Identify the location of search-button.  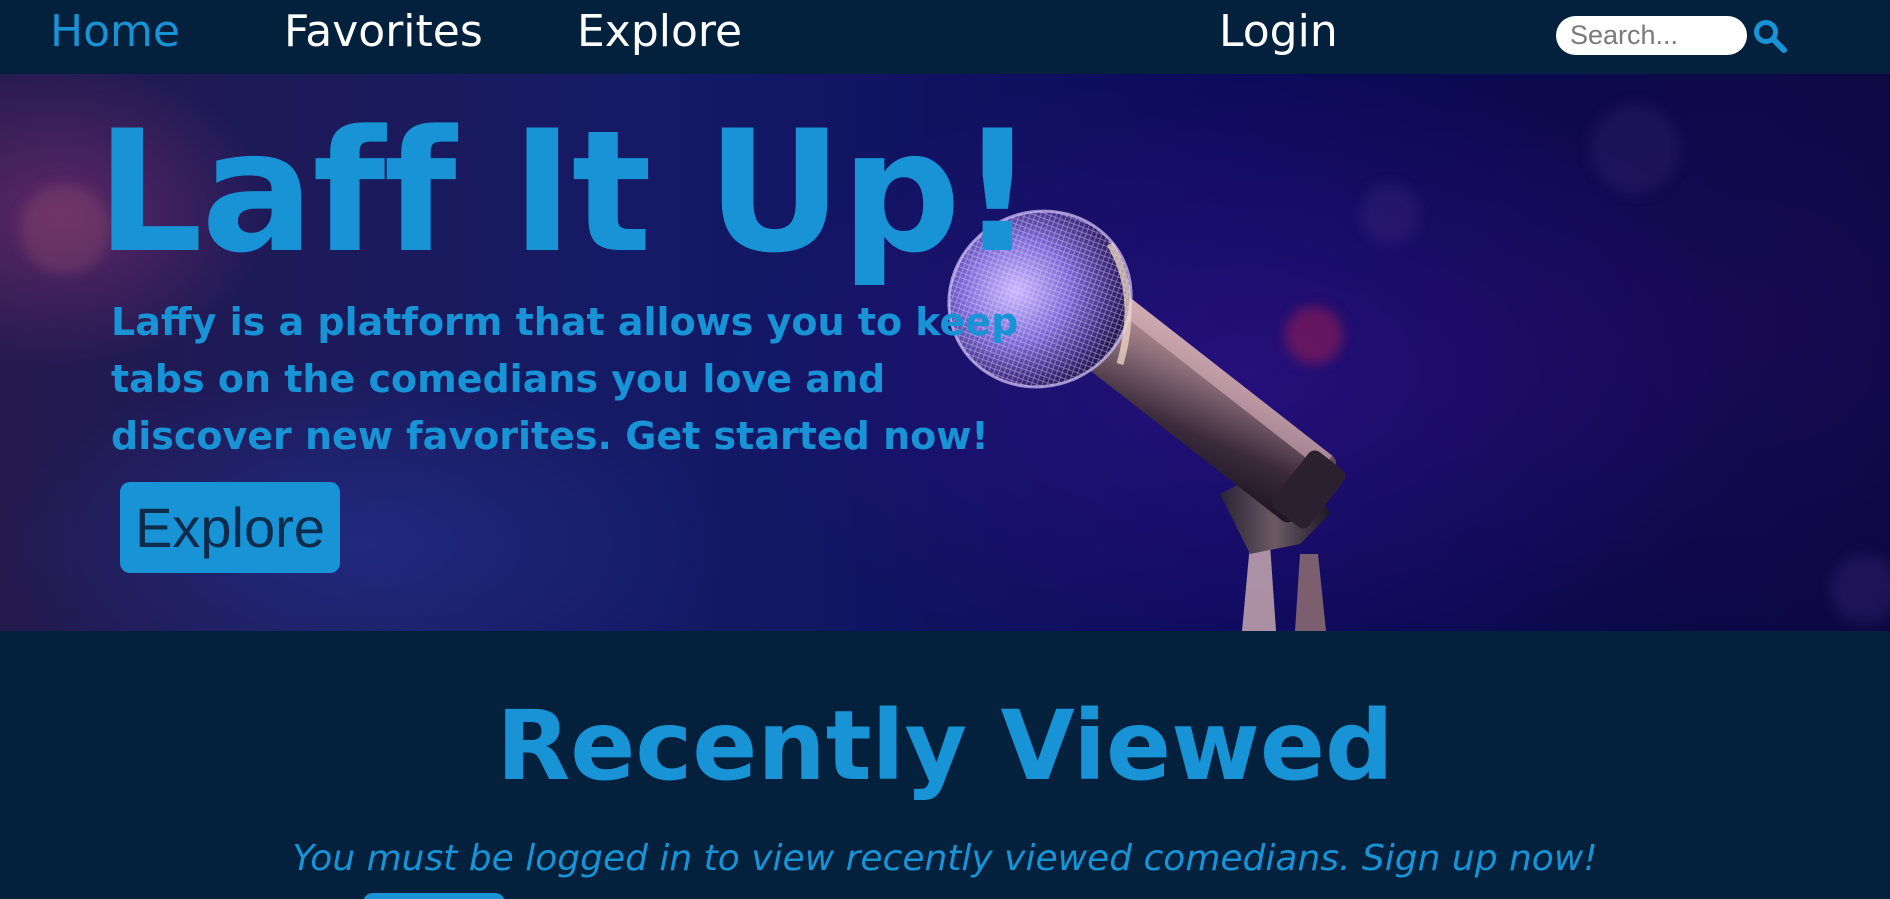
(1770, 36).